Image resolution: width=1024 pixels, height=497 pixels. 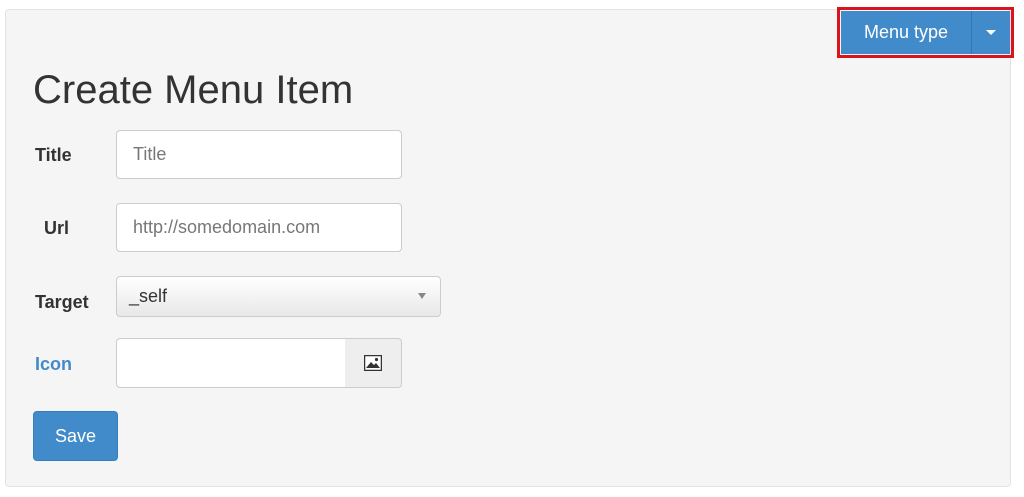 What do you see at coordinates (53, 364) in the screenshot?
I see `icon-label: Icon` at bounding box center [53, 364].